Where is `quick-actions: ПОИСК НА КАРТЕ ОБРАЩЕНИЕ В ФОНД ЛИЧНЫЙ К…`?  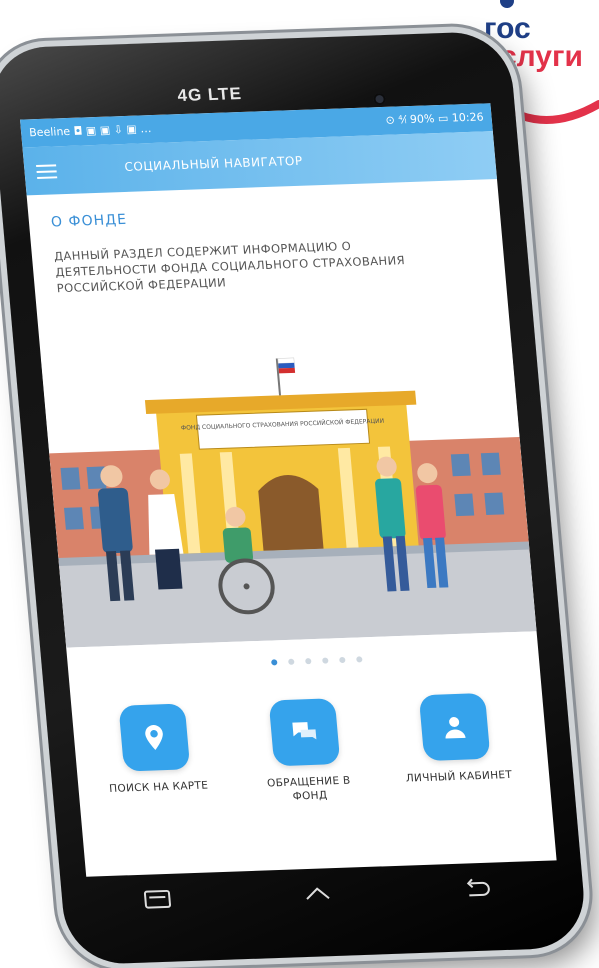 quick-actions: ПОИСК НА КАРТЕ ОБРАЩЕНИЕ В ФОНД ЛИЧНЫЙ К… is located at coordinates (306, 747).